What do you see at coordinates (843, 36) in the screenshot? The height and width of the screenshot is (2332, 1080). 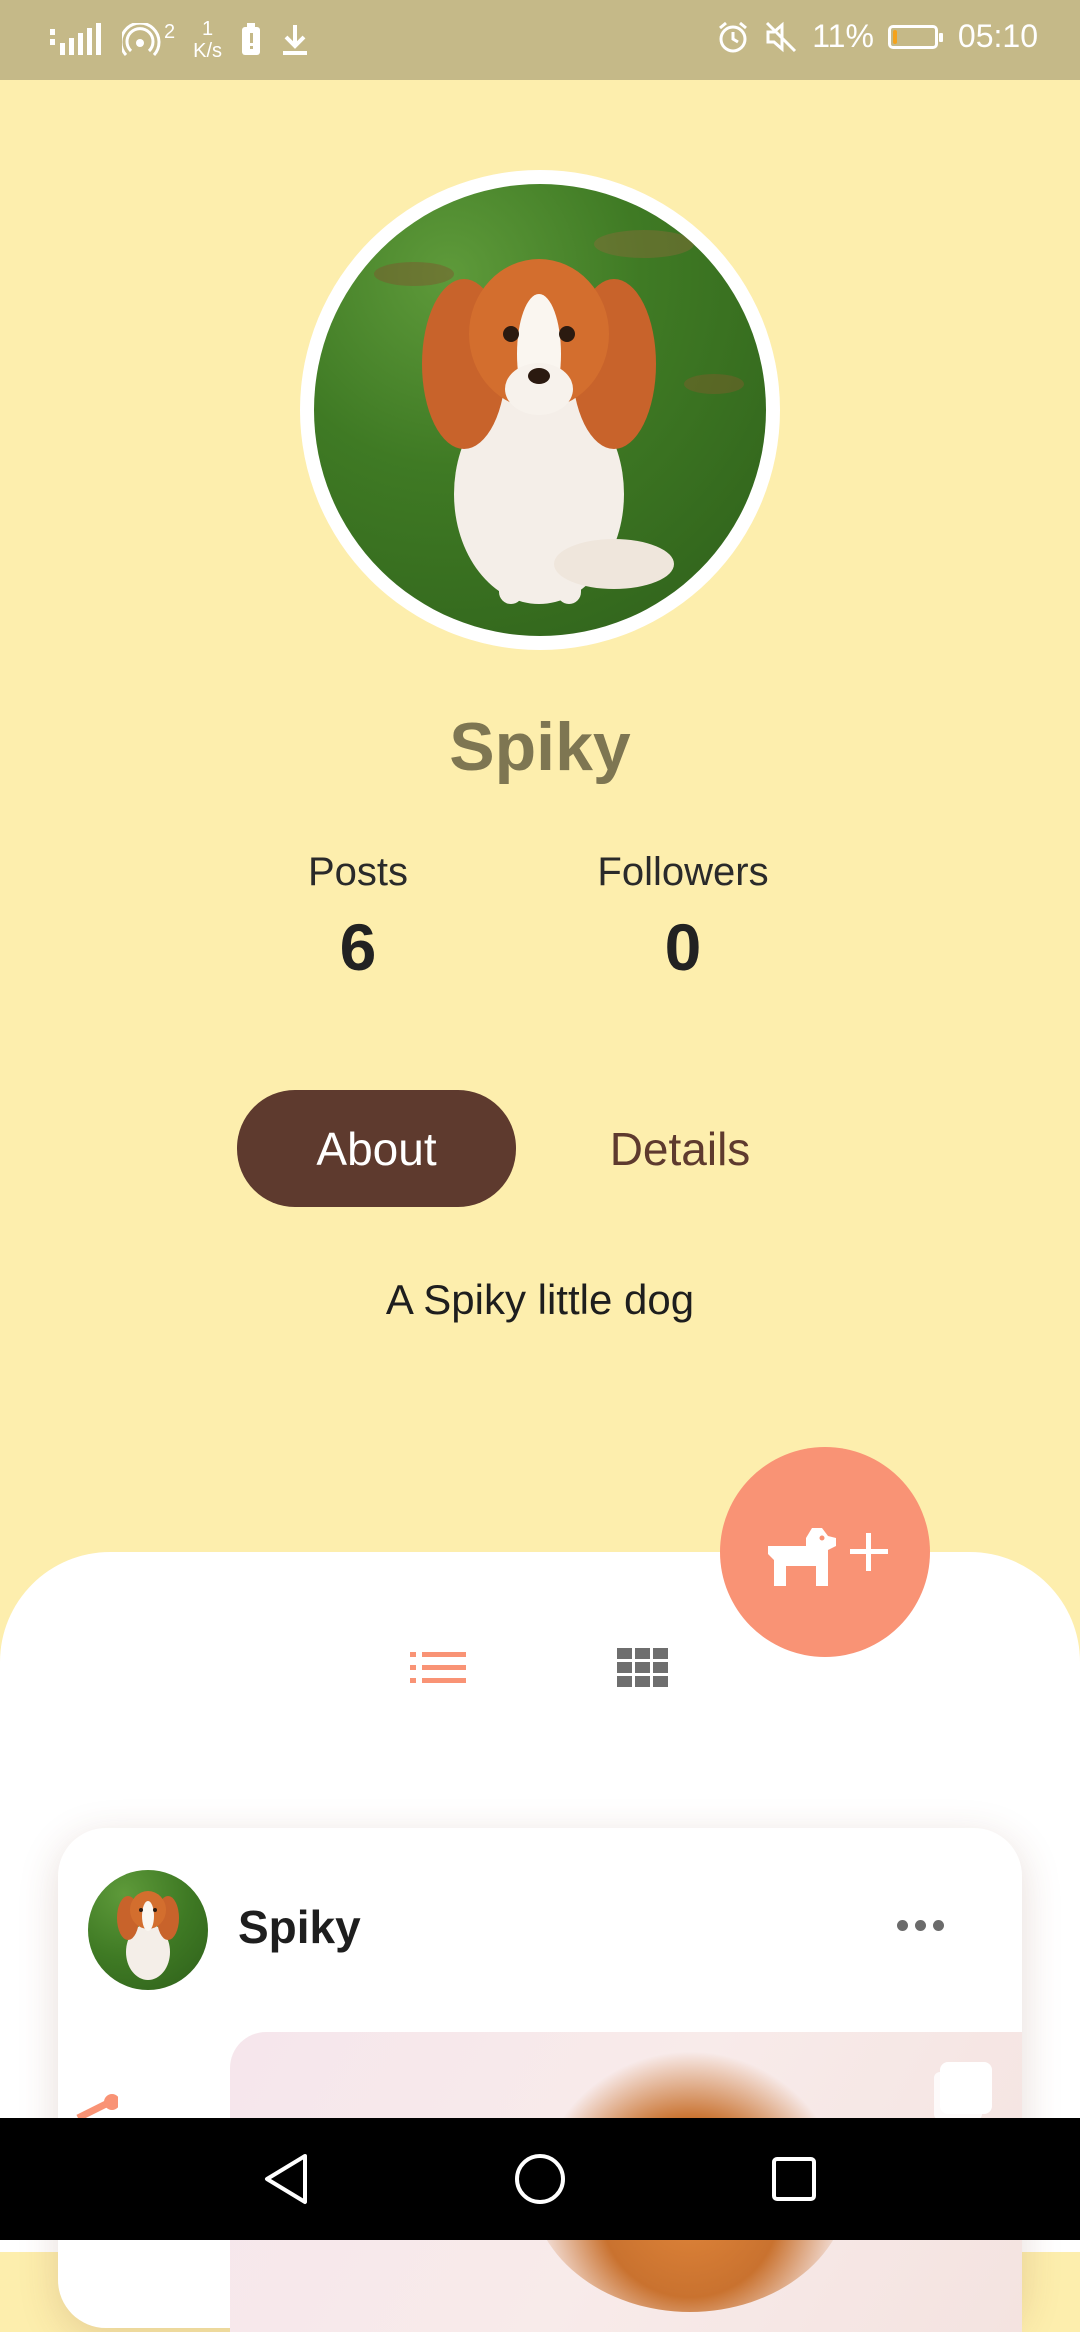 I see `battery-percent: 11%` at bounding box center [843, 36].